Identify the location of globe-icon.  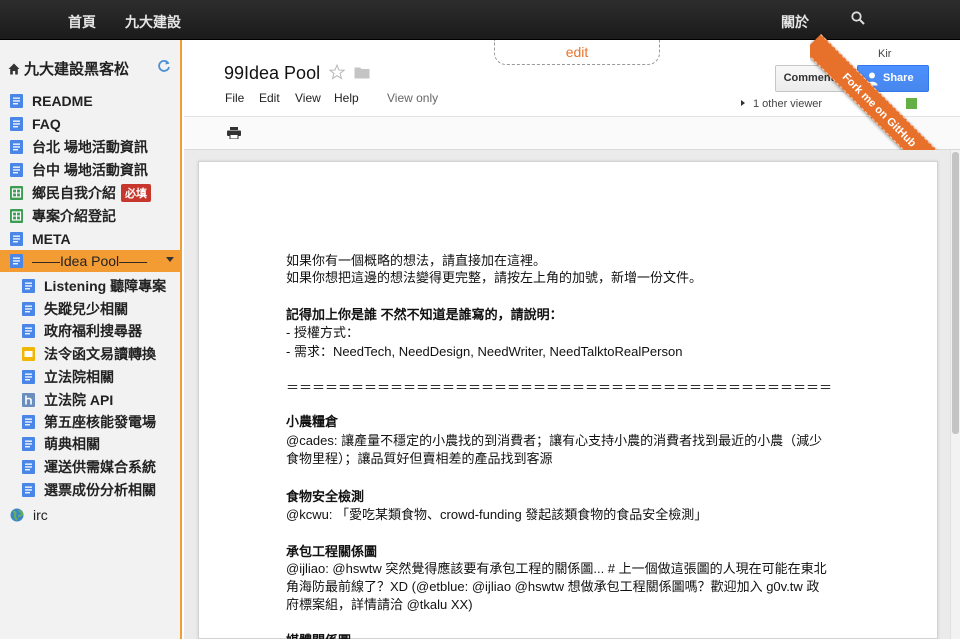
(17, 515).